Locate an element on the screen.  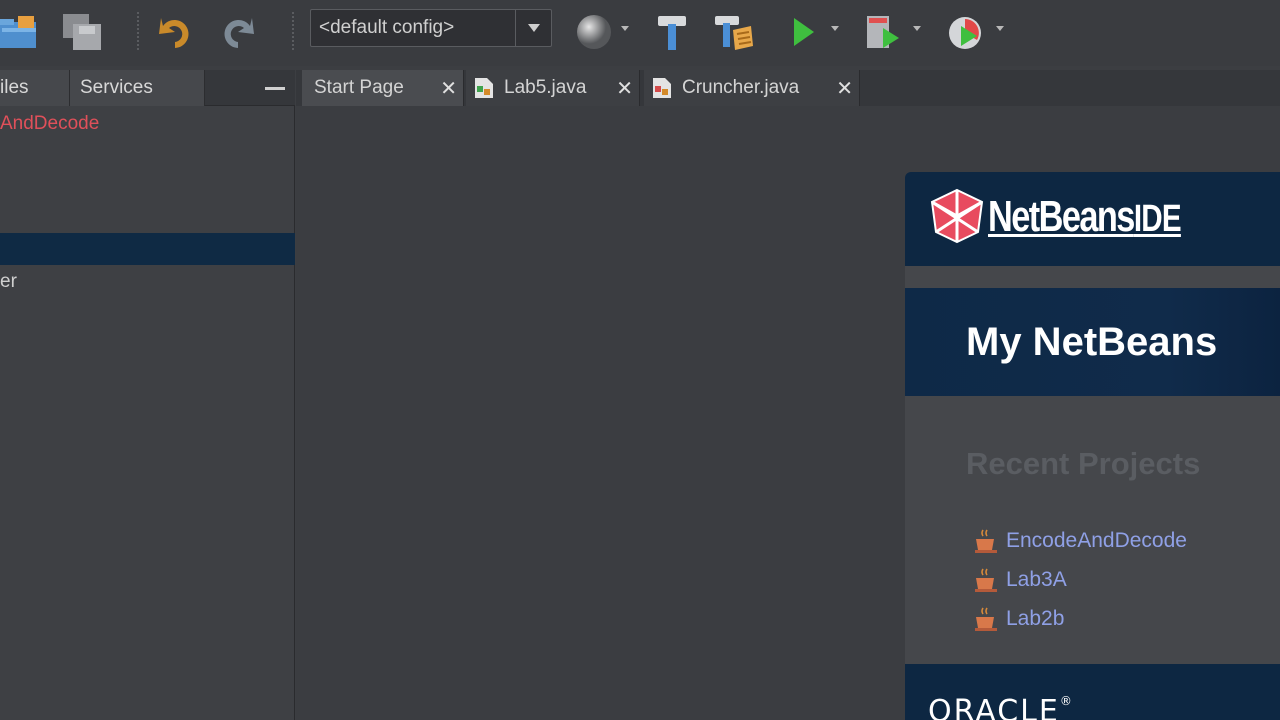
config-select: <default config> is located at coordinates (431, 28).